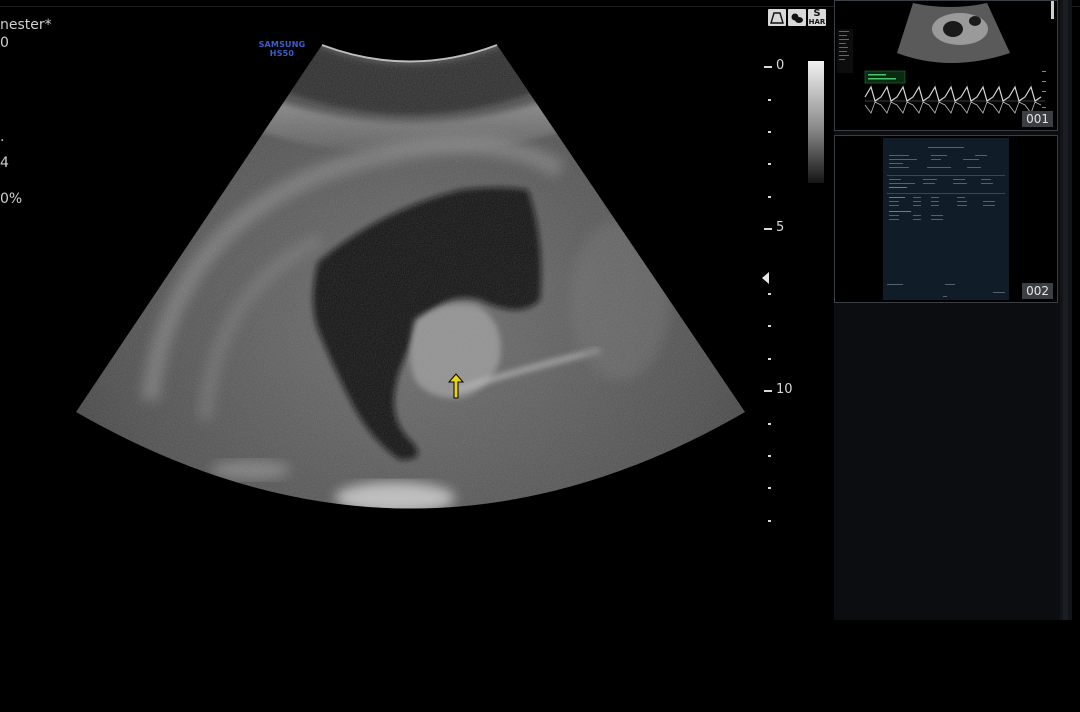 The image size is (1080, 712). Describe the element at coordinates (282, 44) in the screenshot. I see `probe-brand: SAMSUNG` at that location.